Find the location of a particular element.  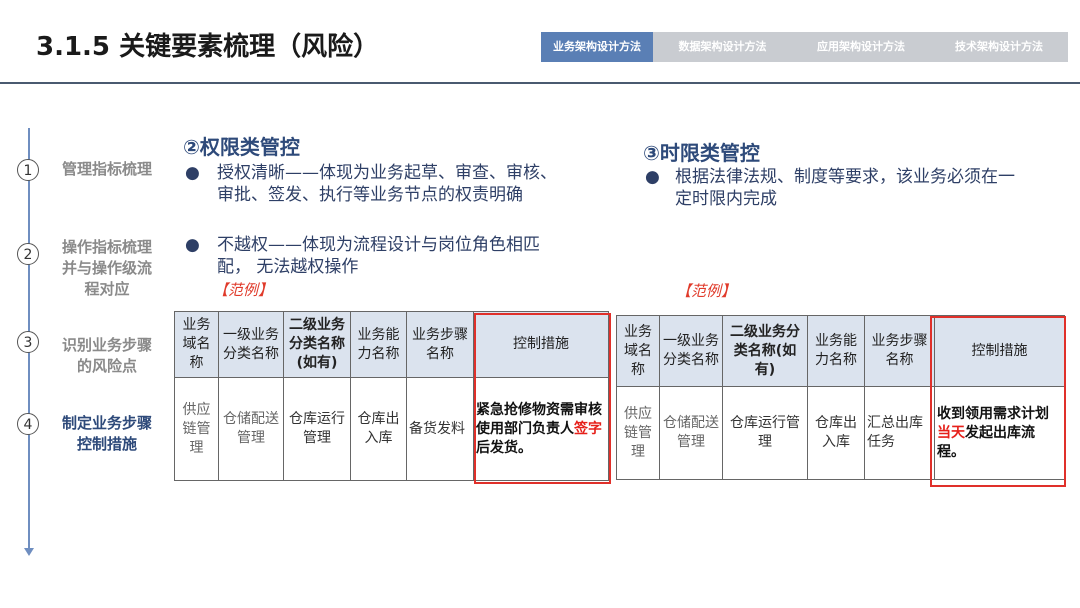

tab-business-architecture: 业务架构设计方法 is located at coordinates (597, 47).